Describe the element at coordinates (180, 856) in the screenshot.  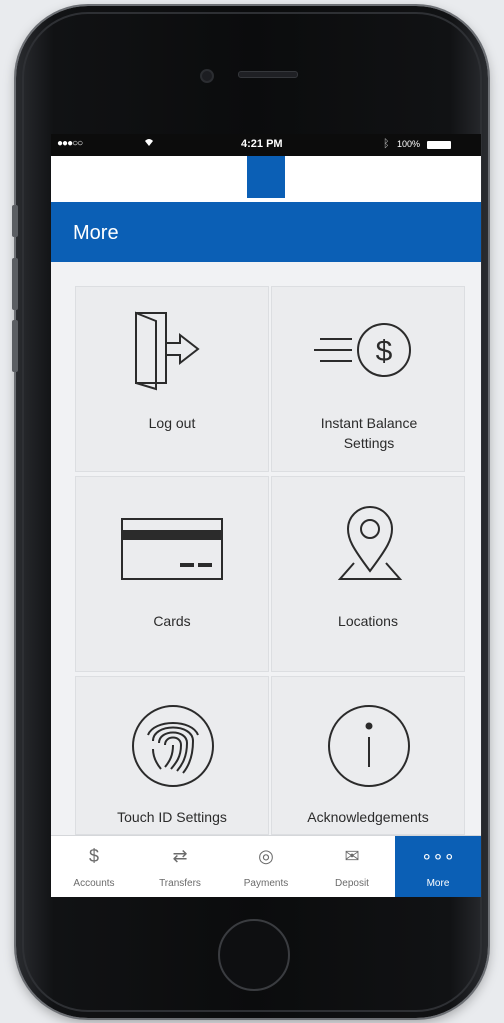
I see `transfer-icon: ⇄` at that location.